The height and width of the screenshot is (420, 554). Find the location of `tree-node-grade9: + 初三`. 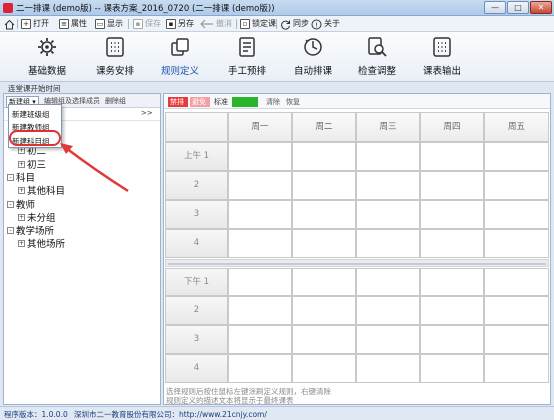

tree-node-grade9: + 初三 is located at coordinates (32, 164).